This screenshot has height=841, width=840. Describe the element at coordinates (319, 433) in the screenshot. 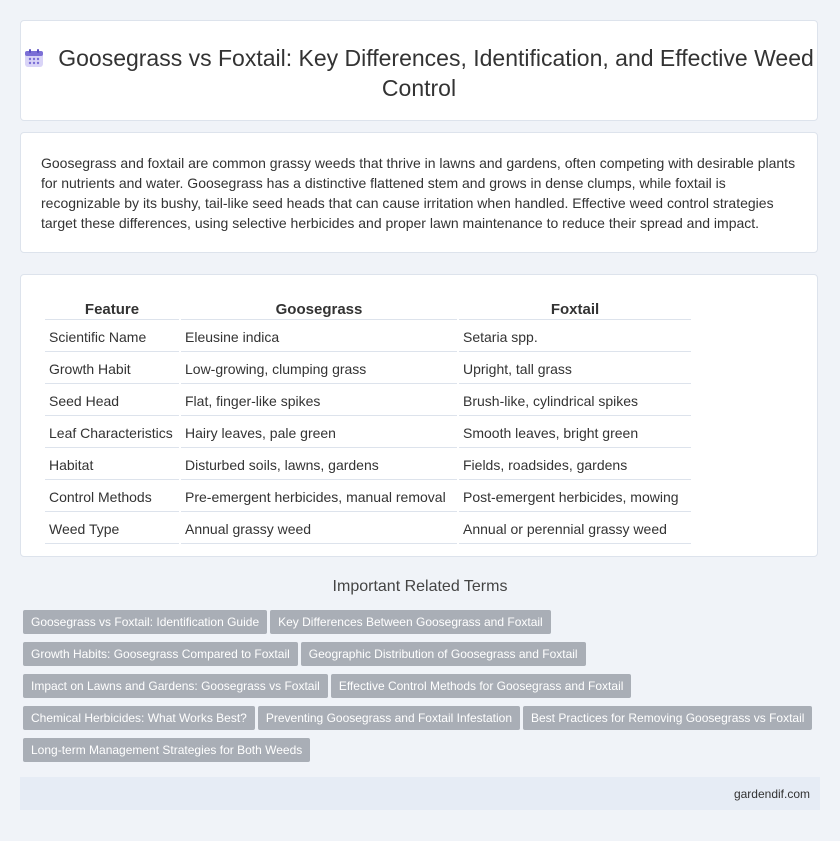

I see `goosegrass-cell: Hairy leaves, pale green` at that location.